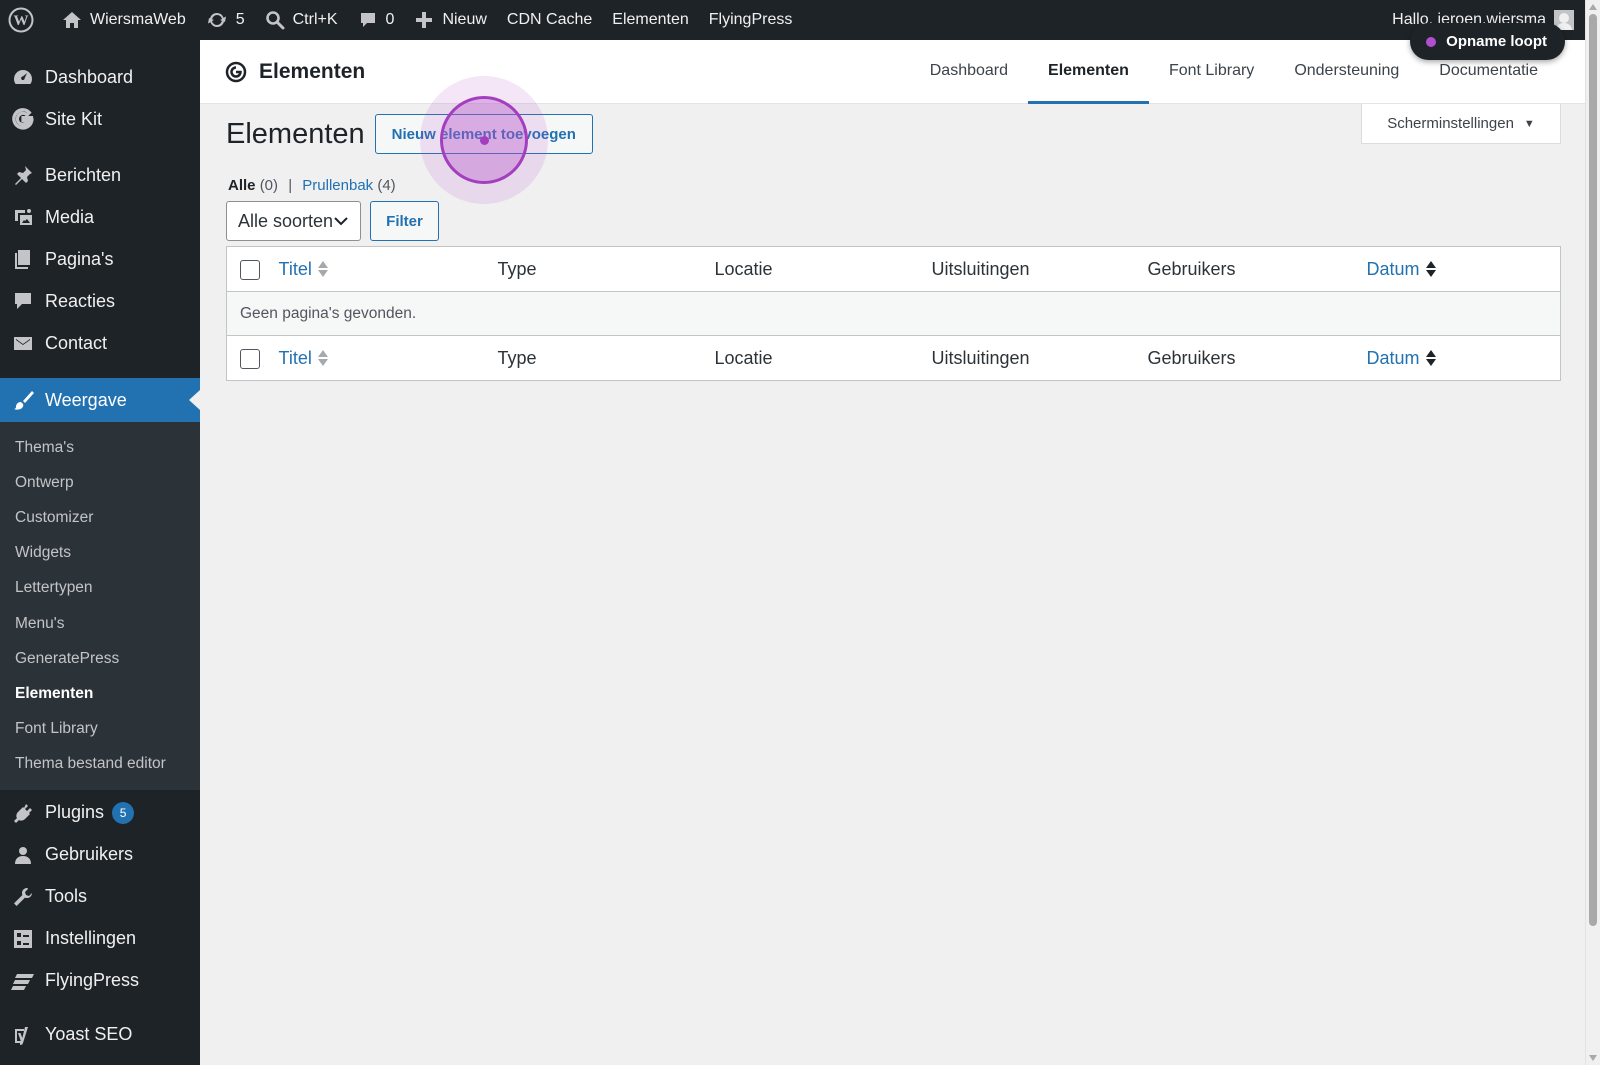  I want to click on view-filters: Alle (0) | Prullenbak (4), so click(312, 185).